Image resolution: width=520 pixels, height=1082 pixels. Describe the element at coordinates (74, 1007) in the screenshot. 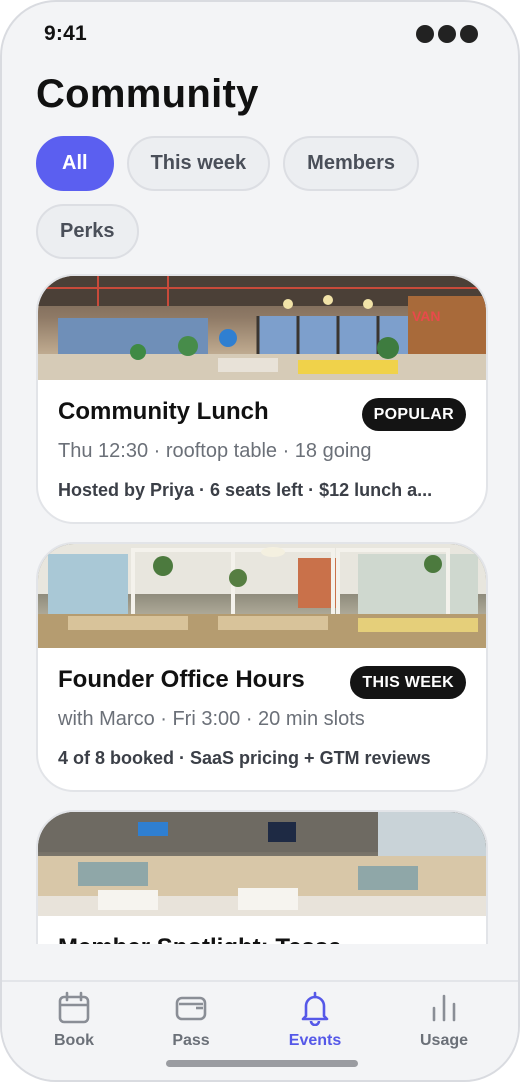

I see `calendar-icon` at that location.